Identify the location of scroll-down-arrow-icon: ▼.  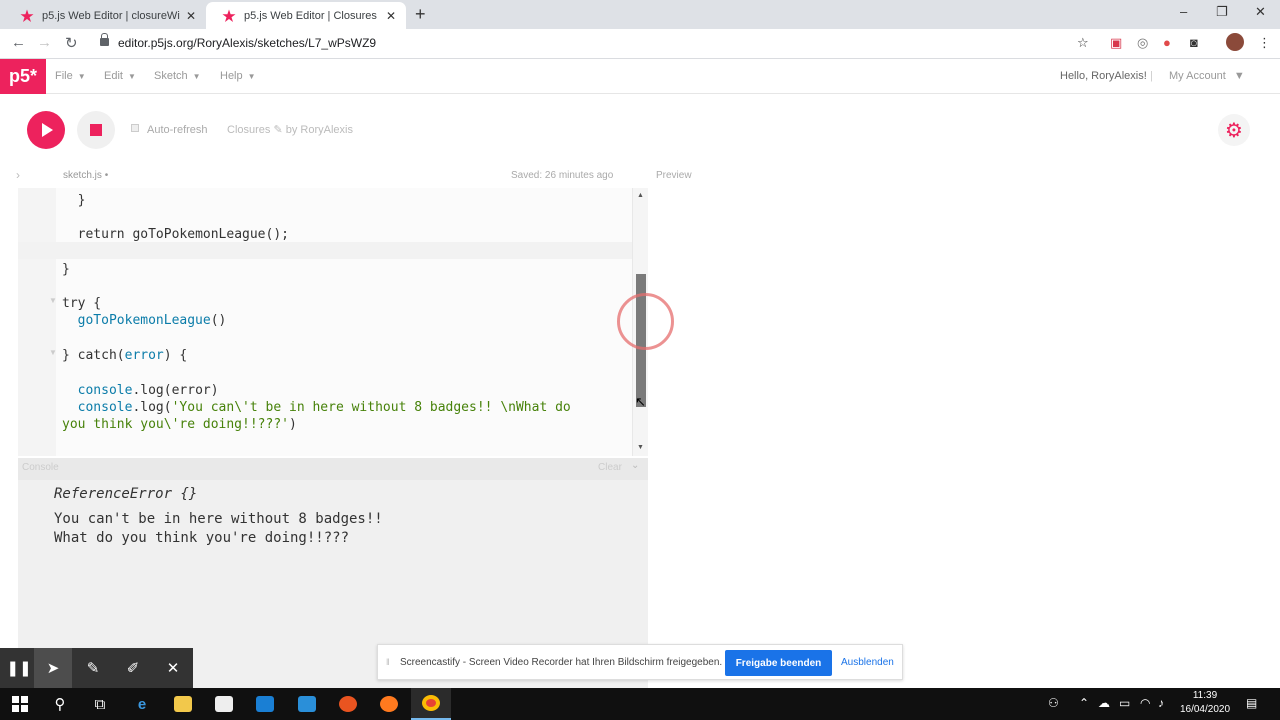
(640, 447).